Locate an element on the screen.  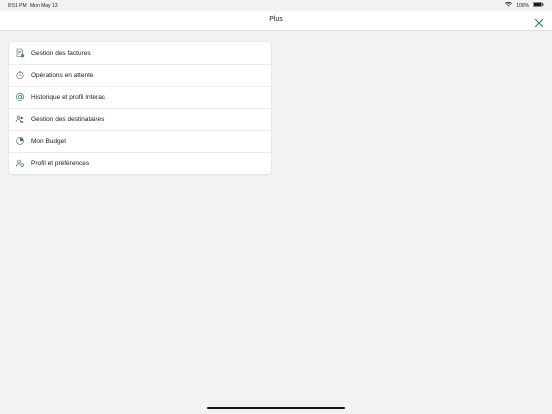
page-title: Plus is located at coordinates (276, 19).